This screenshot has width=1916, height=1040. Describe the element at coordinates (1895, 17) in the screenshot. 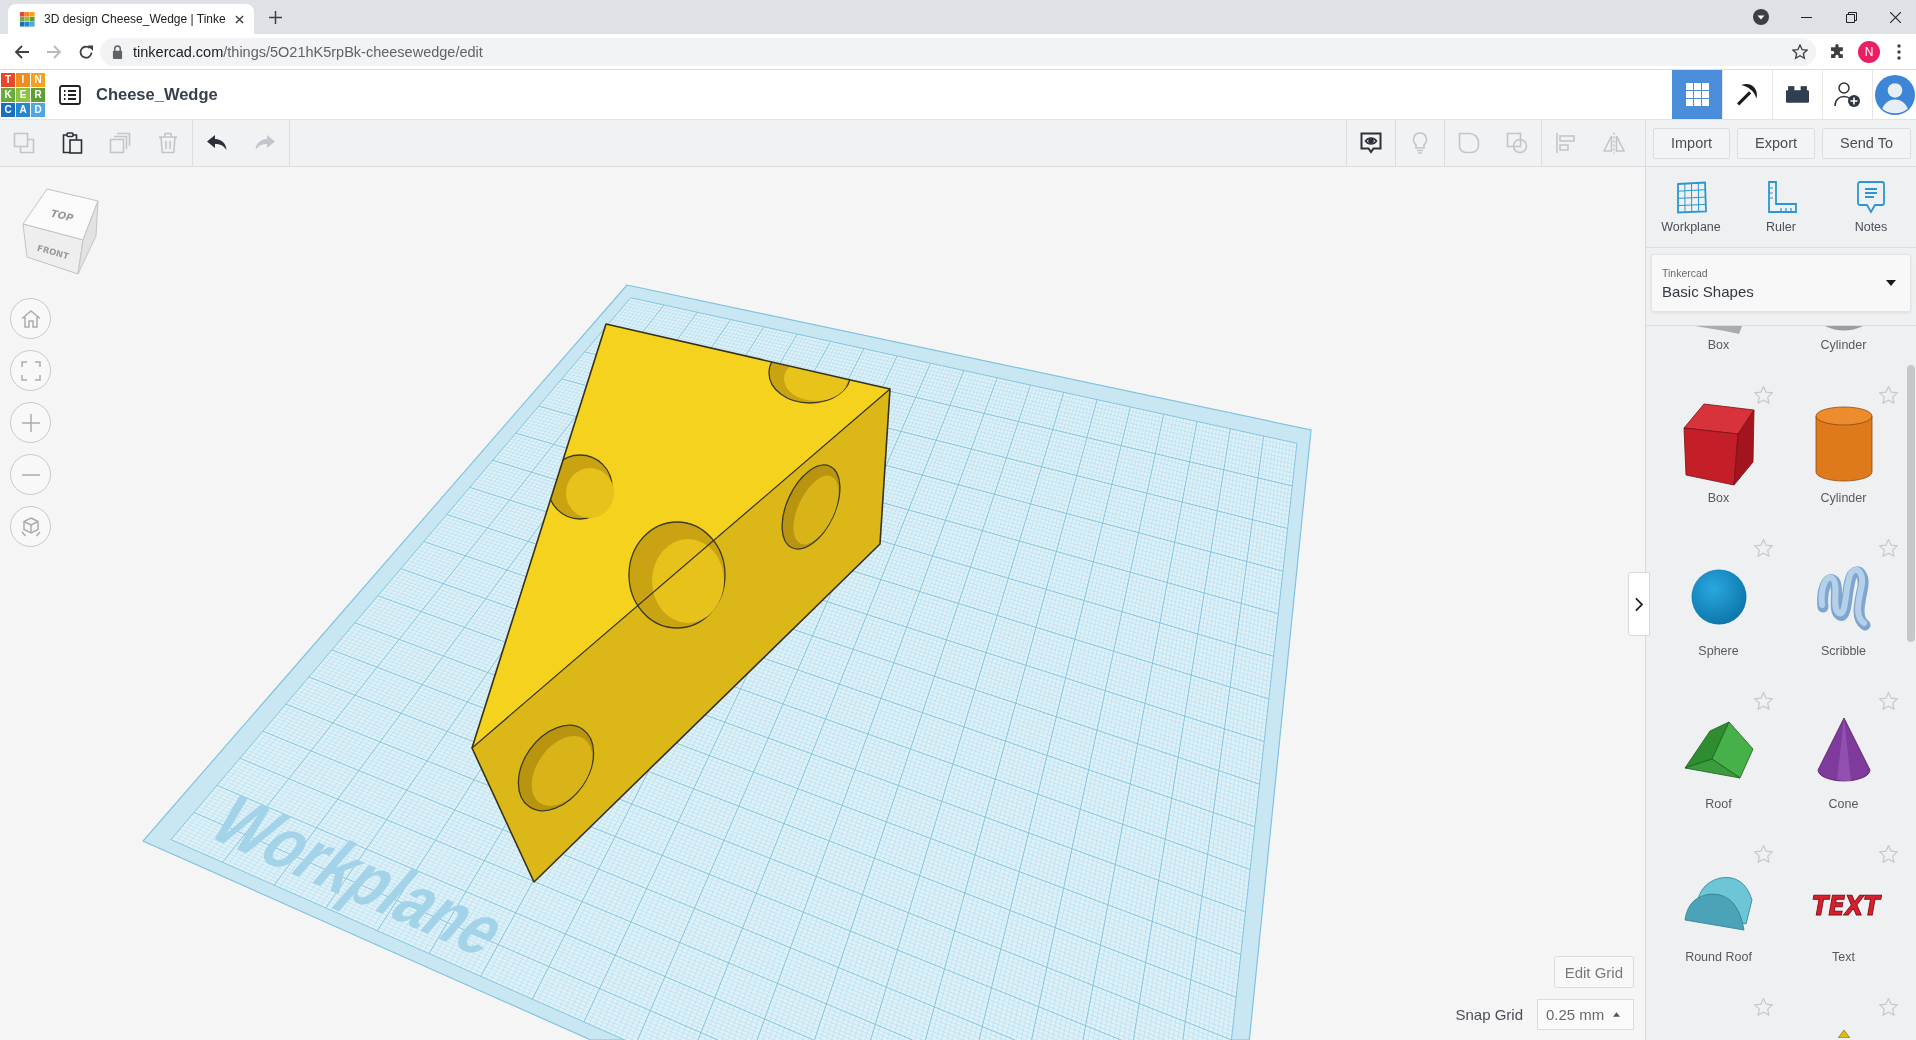

I see `close-window-icon` at that location.